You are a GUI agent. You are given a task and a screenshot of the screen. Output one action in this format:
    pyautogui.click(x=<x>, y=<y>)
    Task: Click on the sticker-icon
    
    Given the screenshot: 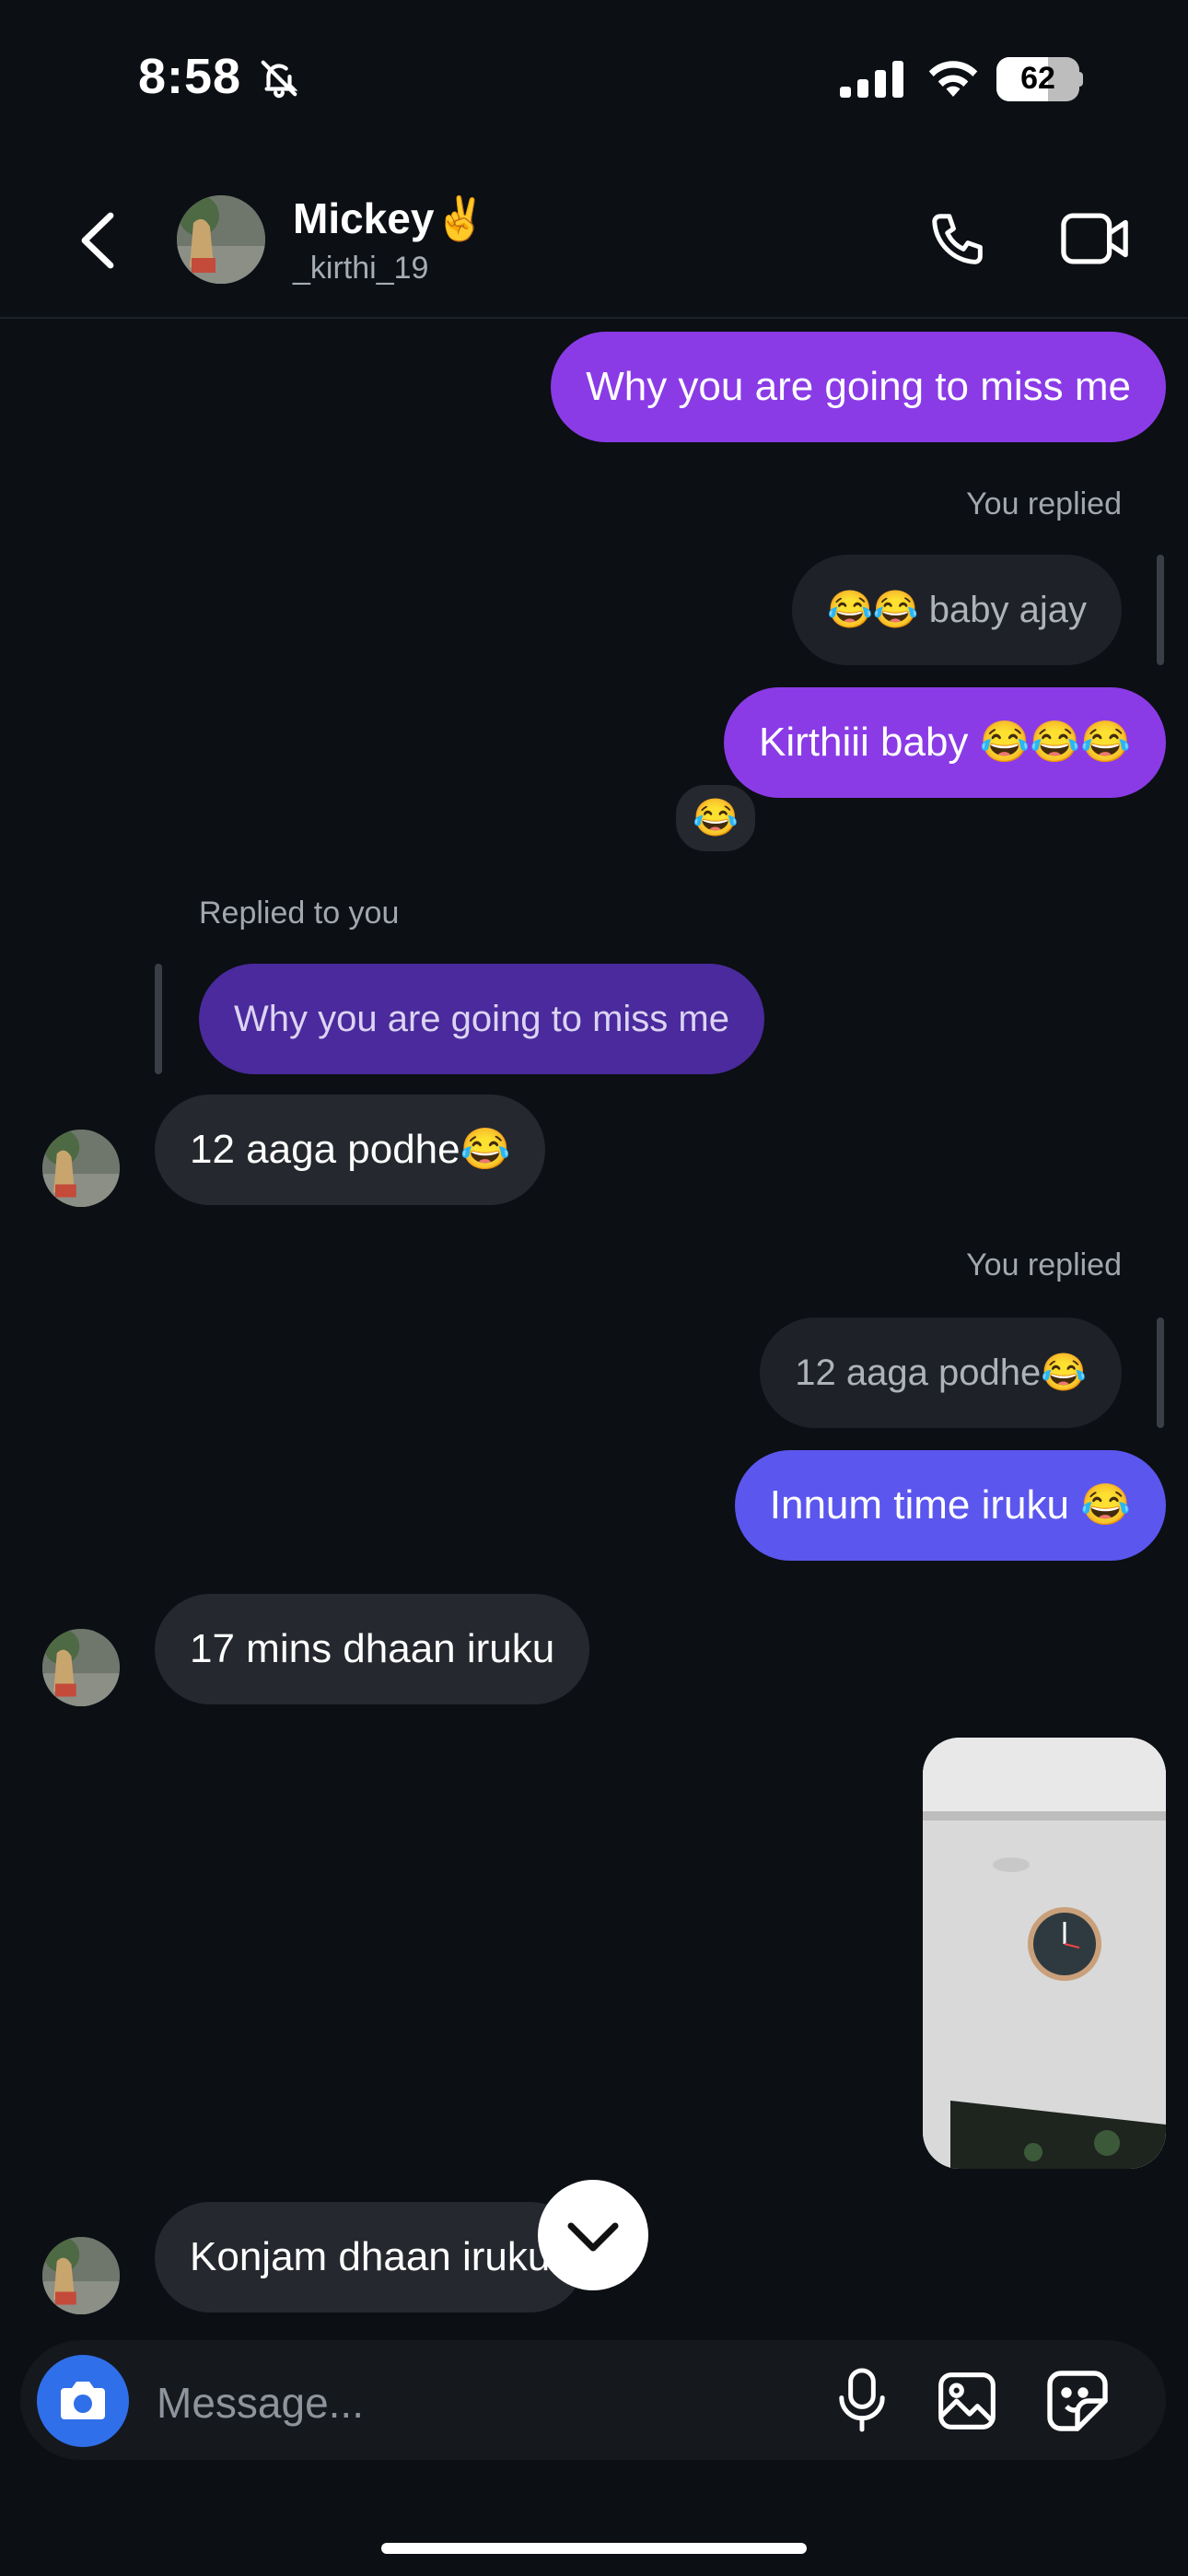 What is the action you would take?
    pyautogui.click(x=1077, y=2403)
    